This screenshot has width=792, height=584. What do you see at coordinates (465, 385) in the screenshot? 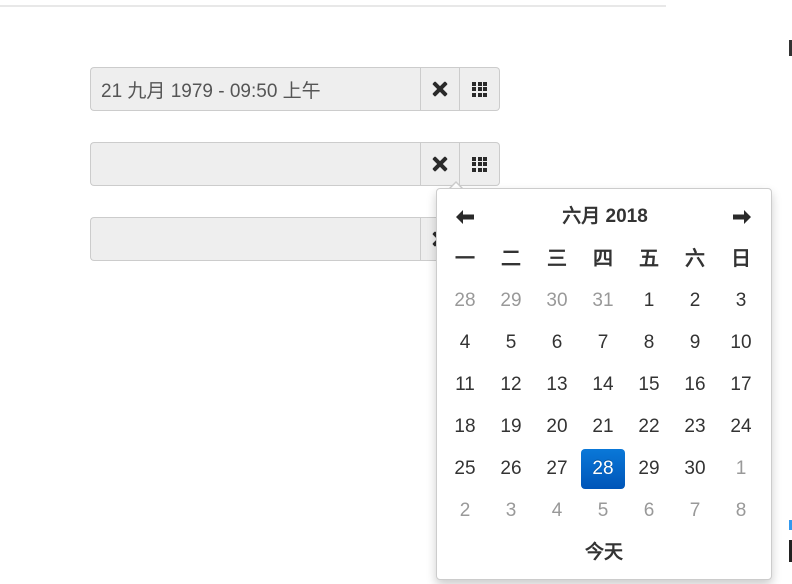
I see `calendar-day: 11` at bounding box center [465, 385].